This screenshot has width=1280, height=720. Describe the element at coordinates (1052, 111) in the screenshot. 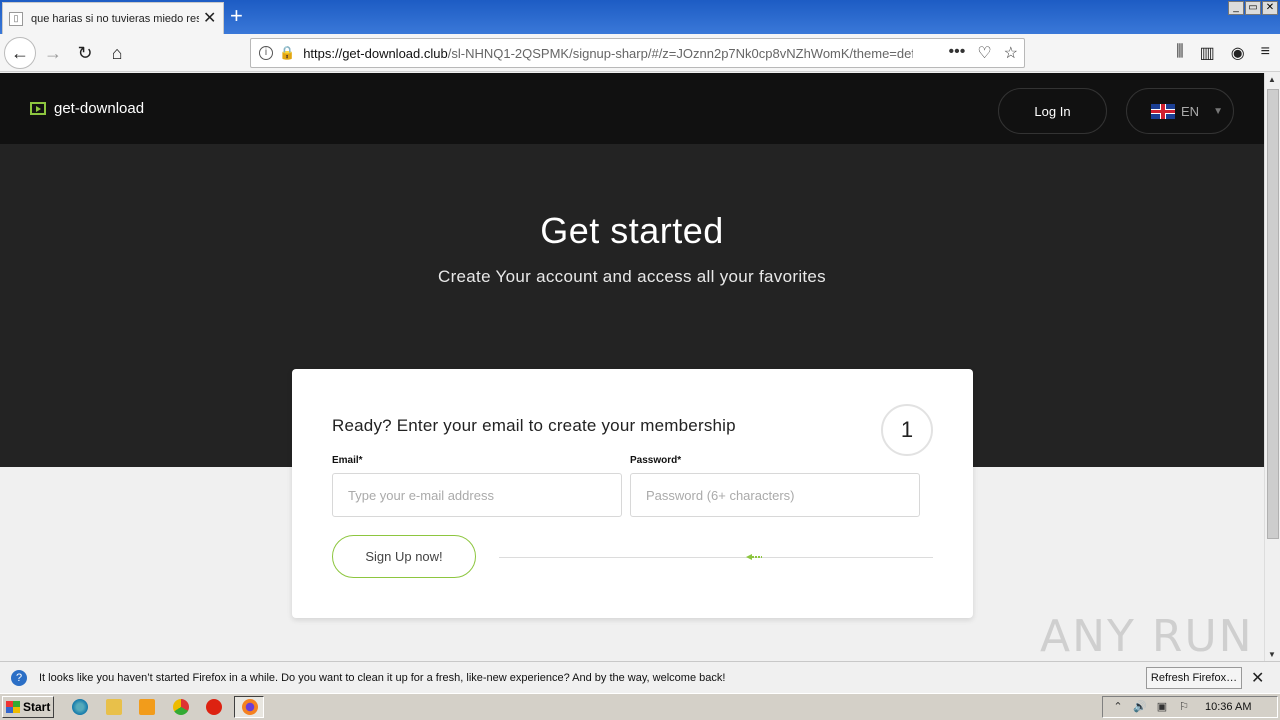

I see `login-button: Log In` at that location.